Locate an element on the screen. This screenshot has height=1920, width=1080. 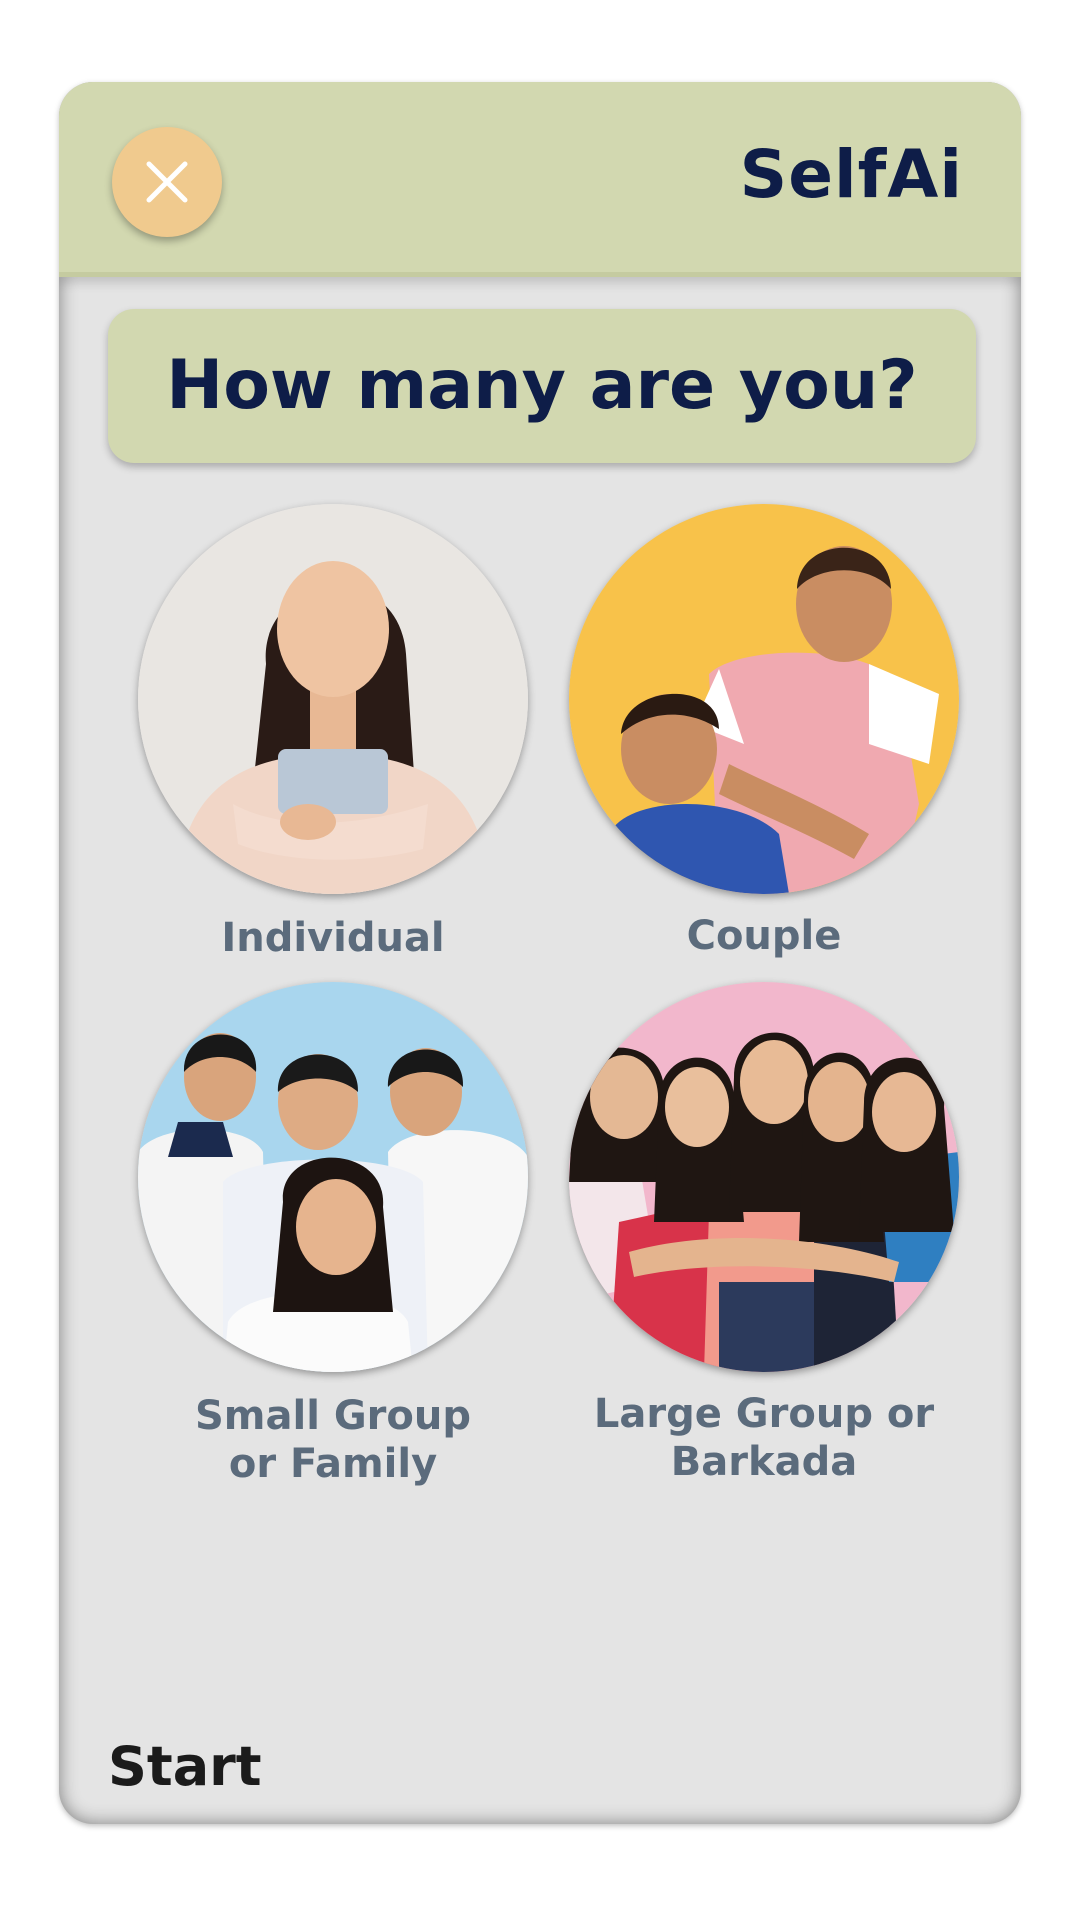
question-banner: How many are you? is located at coordinates (542, 386).